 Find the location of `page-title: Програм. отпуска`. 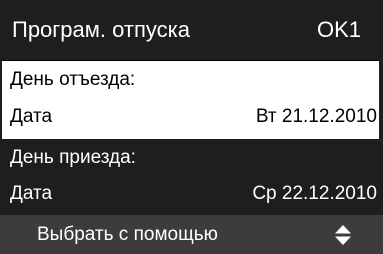

page-title: Програм. отпуска is located at coordinates (101, 29).